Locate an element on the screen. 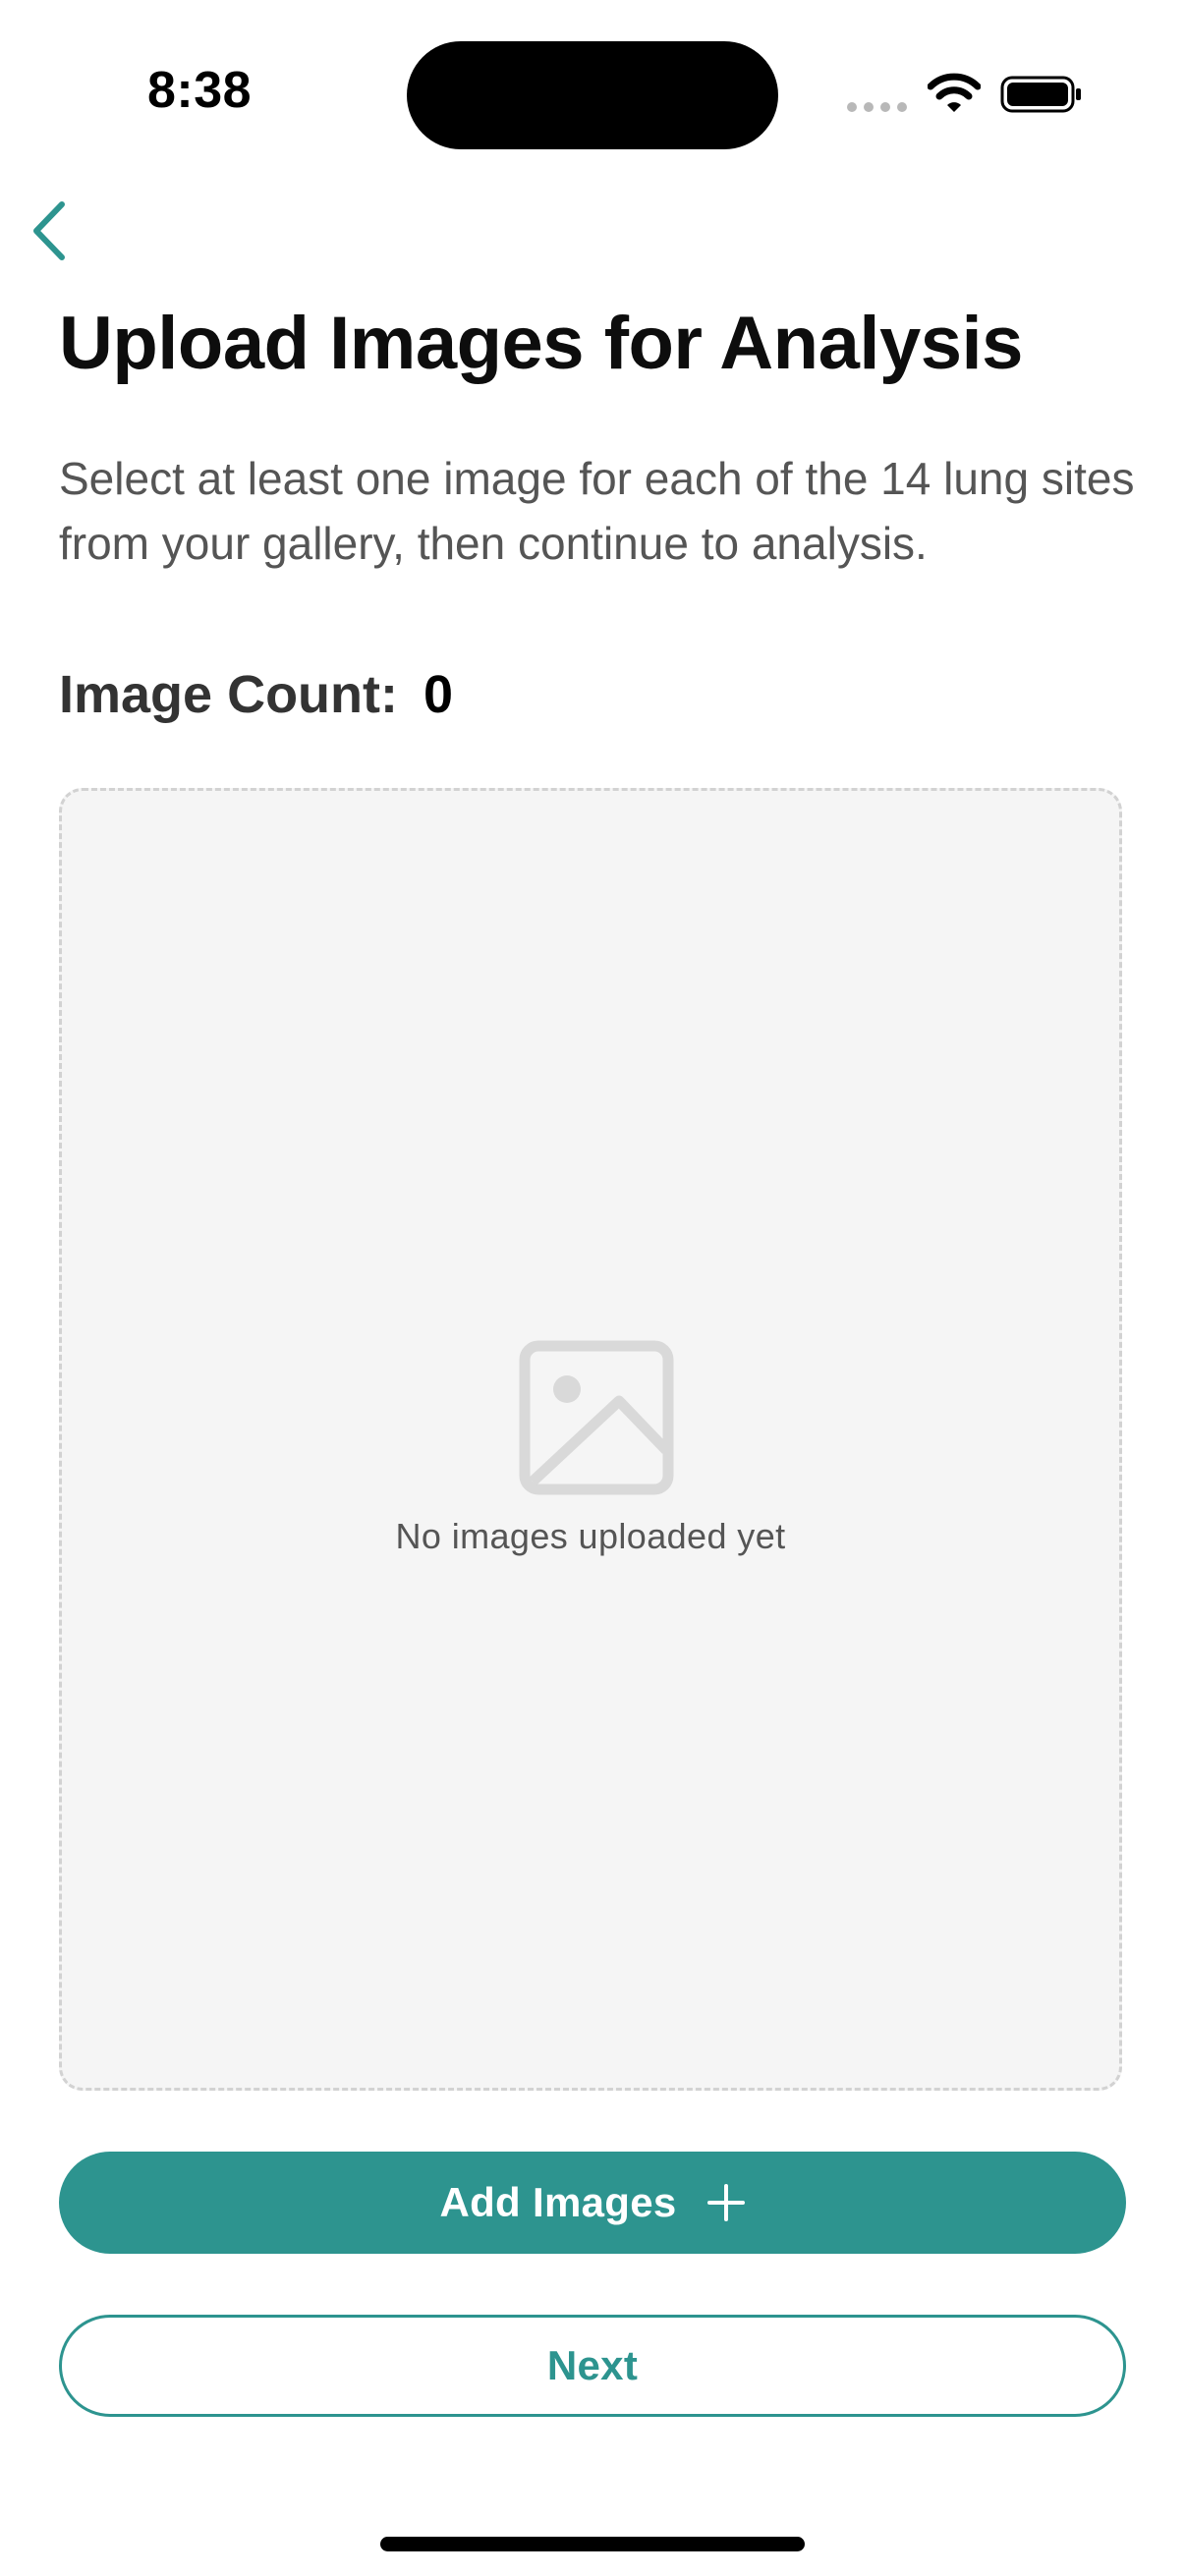 This screenshot has width=1185, height=2576. wifi-icon is located at coordinates (955, 92).